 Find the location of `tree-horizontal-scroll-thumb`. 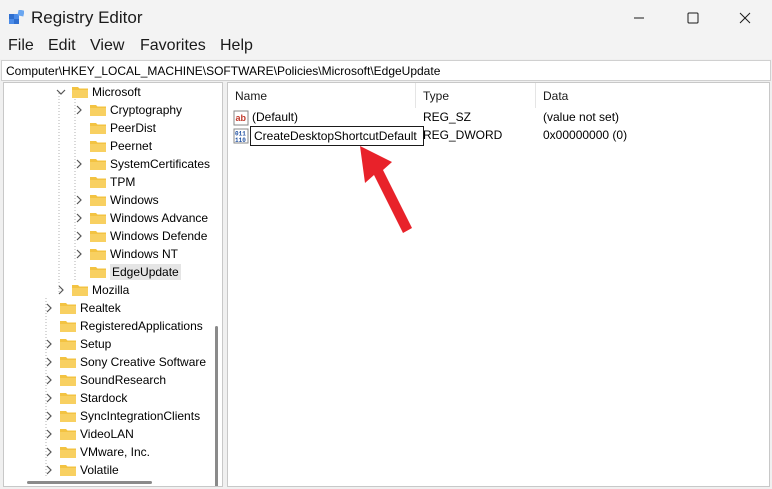

tree-horizontal-scroll-thumb is located at coordinates (89, 482).